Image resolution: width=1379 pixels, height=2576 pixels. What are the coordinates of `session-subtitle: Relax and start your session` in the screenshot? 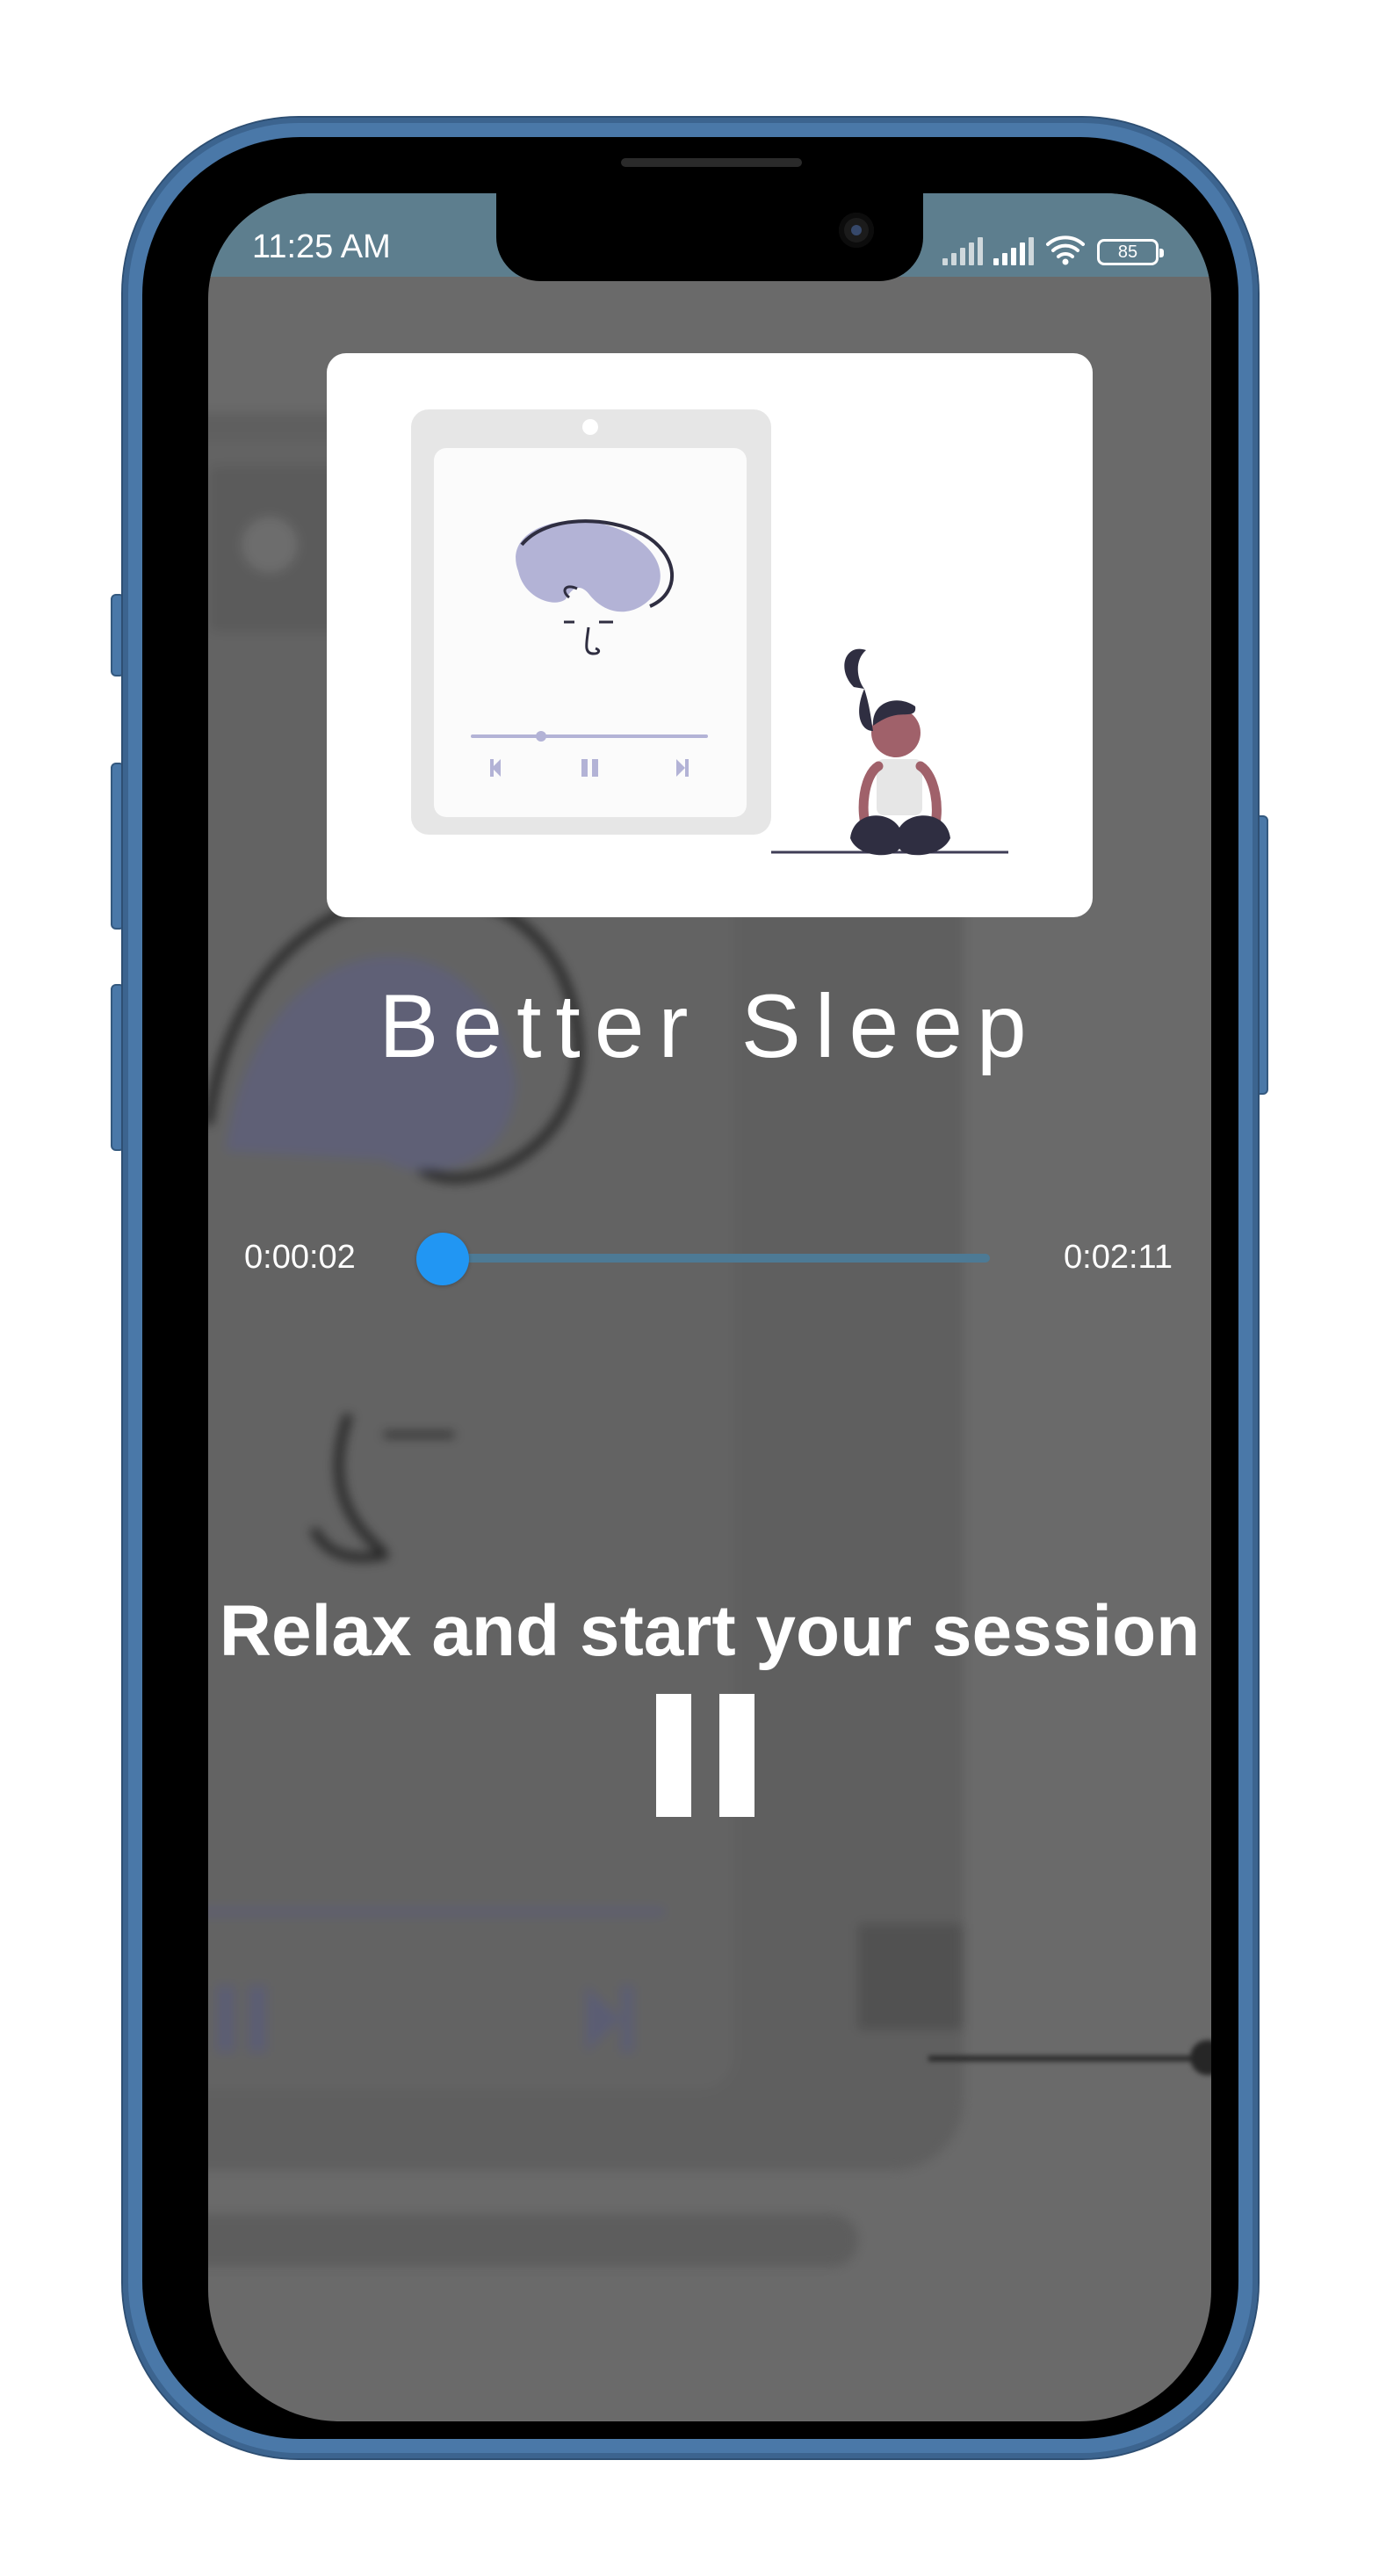 It's located at (710, 1631).